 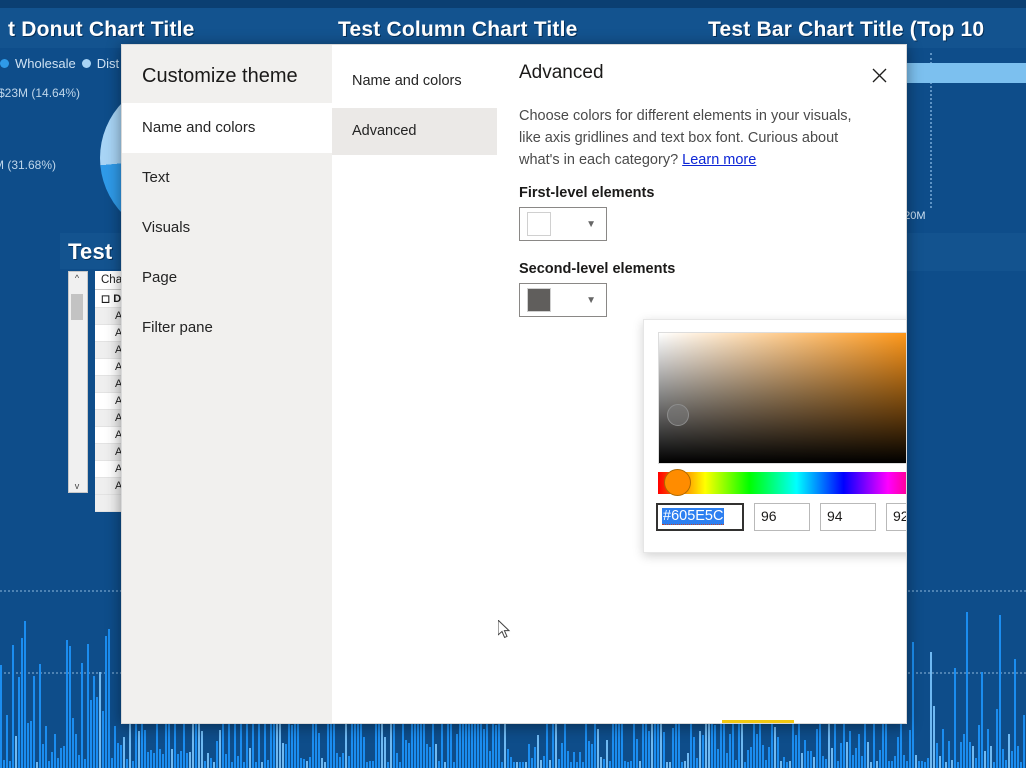 What do you see at coordinates (414, 131) in the screenshot?
I see `subnav-item-advanced: Advanced` at bounding box center [414, 131].